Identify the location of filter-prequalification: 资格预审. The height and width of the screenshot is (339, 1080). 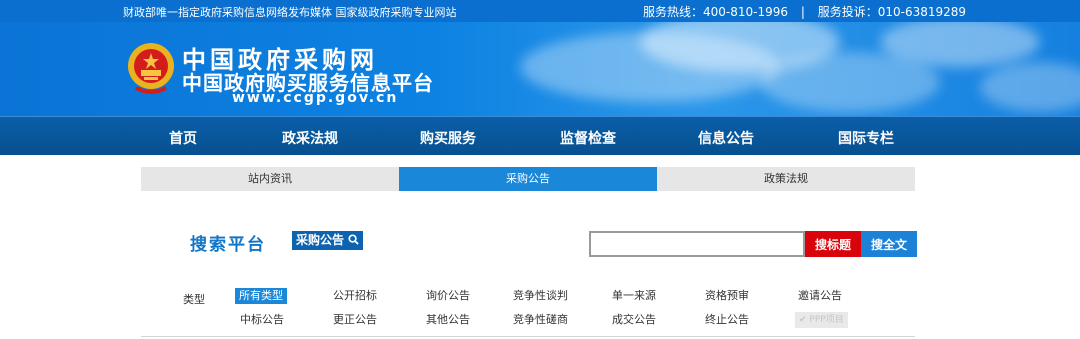
(727, 296).